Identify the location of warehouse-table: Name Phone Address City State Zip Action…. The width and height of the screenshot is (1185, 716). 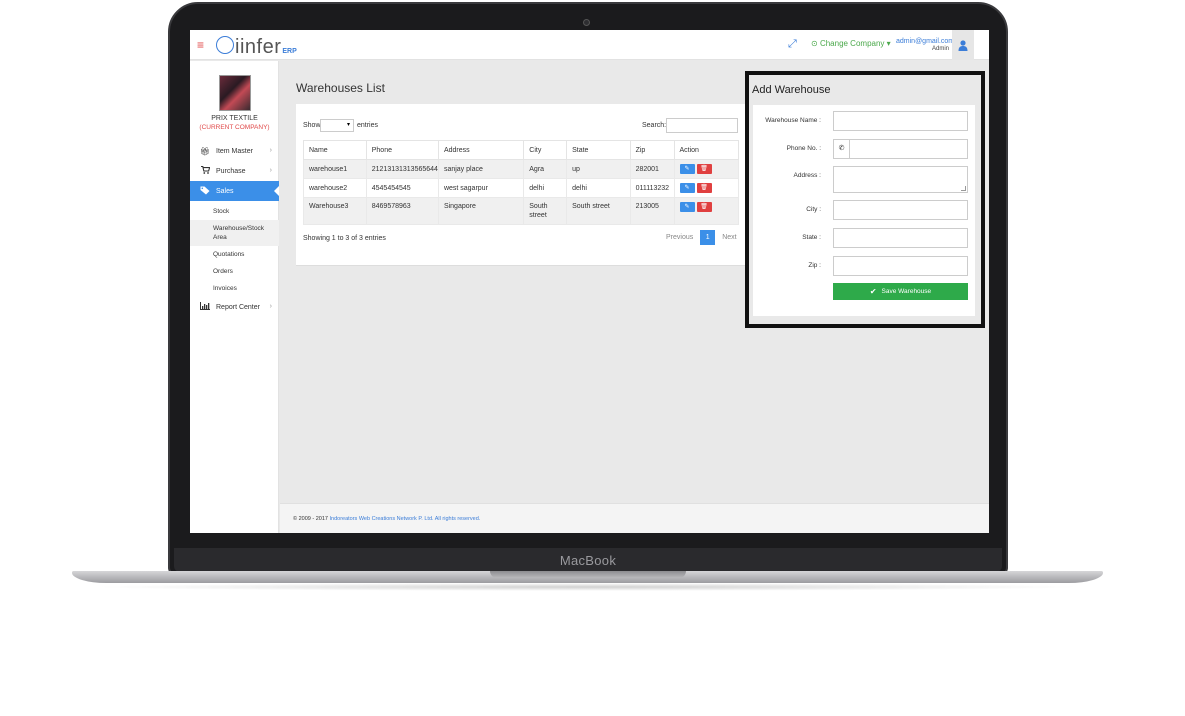
(521, 182).